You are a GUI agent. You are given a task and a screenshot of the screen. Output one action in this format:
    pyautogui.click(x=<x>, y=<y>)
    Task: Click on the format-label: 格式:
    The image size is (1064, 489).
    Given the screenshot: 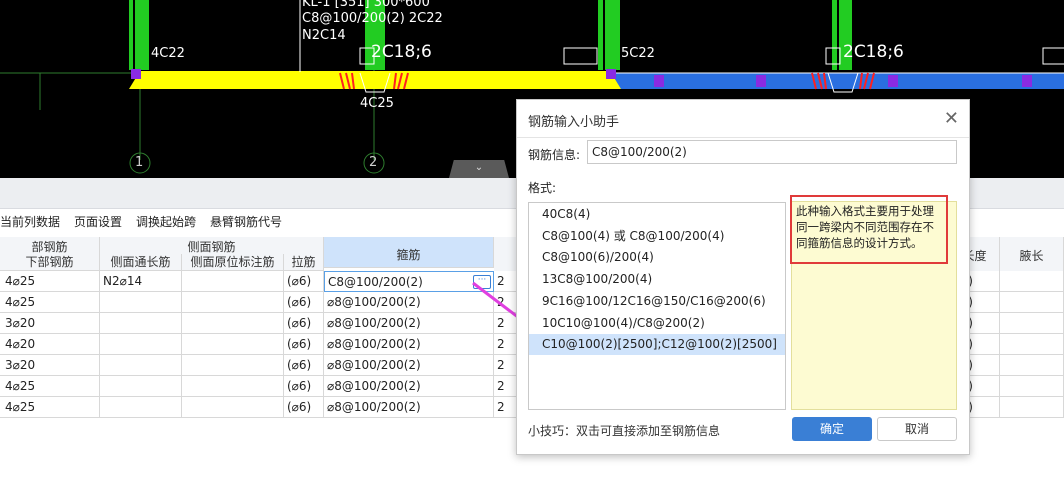 What is the action you would take?
    pyautogui.click(x=542, y=188)
    